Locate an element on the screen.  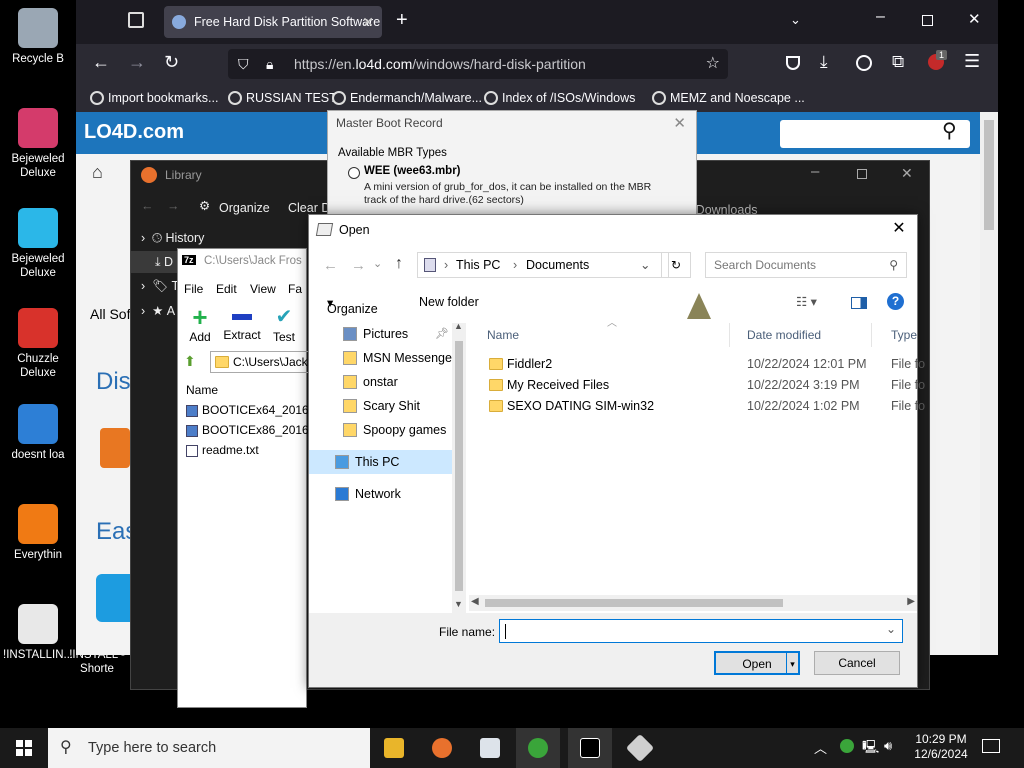
scroll-left-icon: ◀ is located at coordinates (475, 601).